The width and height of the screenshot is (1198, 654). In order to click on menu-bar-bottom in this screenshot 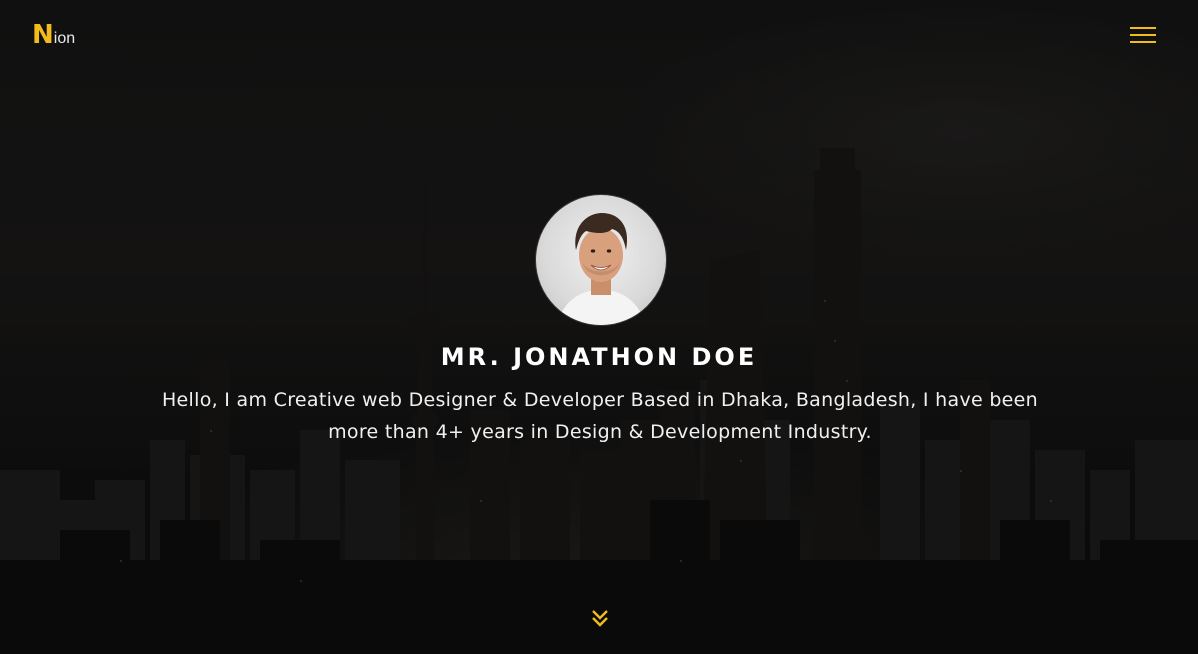, I will do `click(1143, 42)`.